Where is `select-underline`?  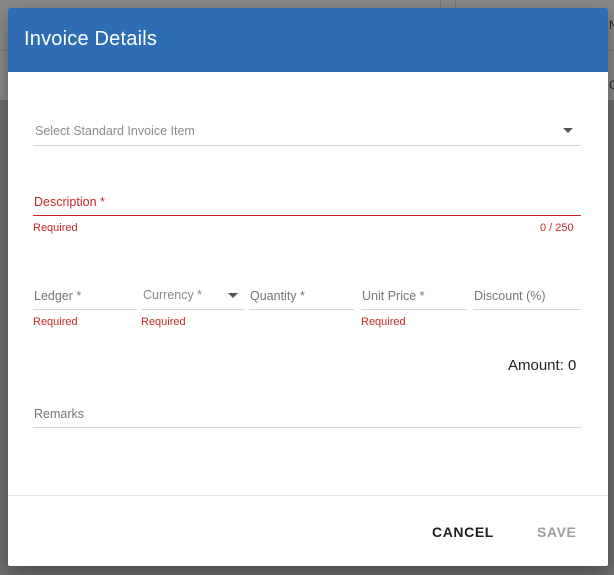 select-underline is located at coordinates (307, 145).